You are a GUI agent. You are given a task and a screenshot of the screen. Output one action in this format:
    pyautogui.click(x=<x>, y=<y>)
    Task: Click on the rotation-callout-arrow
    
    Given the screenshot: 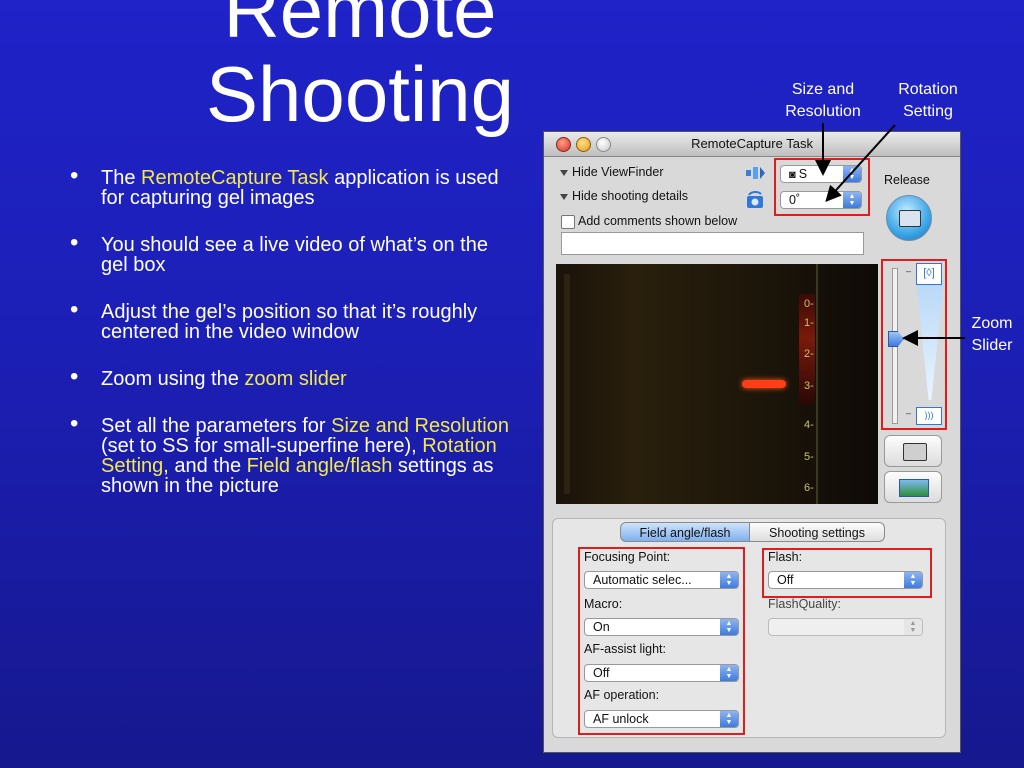 What is the action you would take?
    pyautogui.click(x=860, y=163)
    